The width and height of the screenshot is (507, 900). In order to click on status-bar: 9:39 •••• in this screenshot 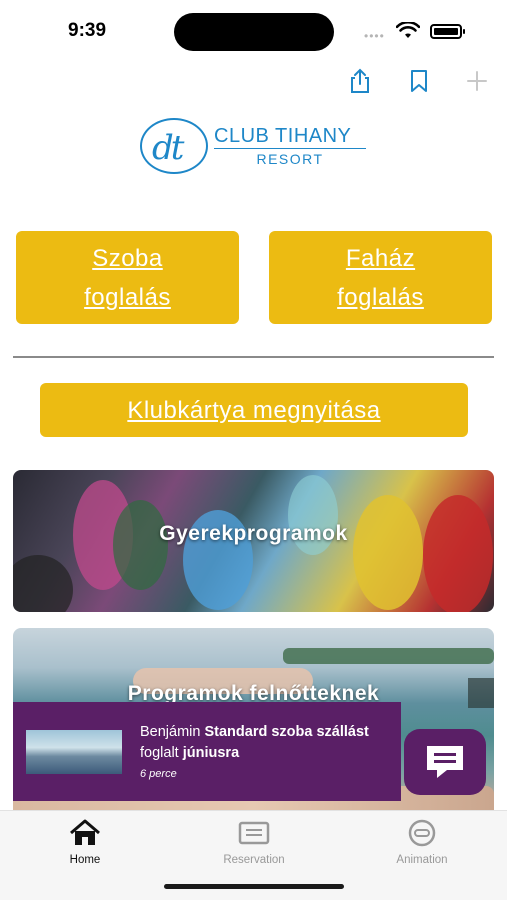, I will do `click(253, 31)`.